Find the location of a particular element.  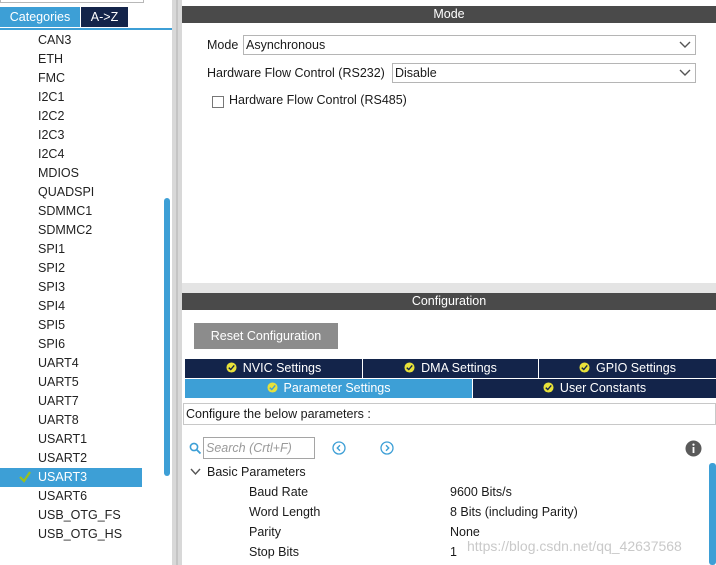

peripheral-item: USART3 is located at coordinates (71, 477).